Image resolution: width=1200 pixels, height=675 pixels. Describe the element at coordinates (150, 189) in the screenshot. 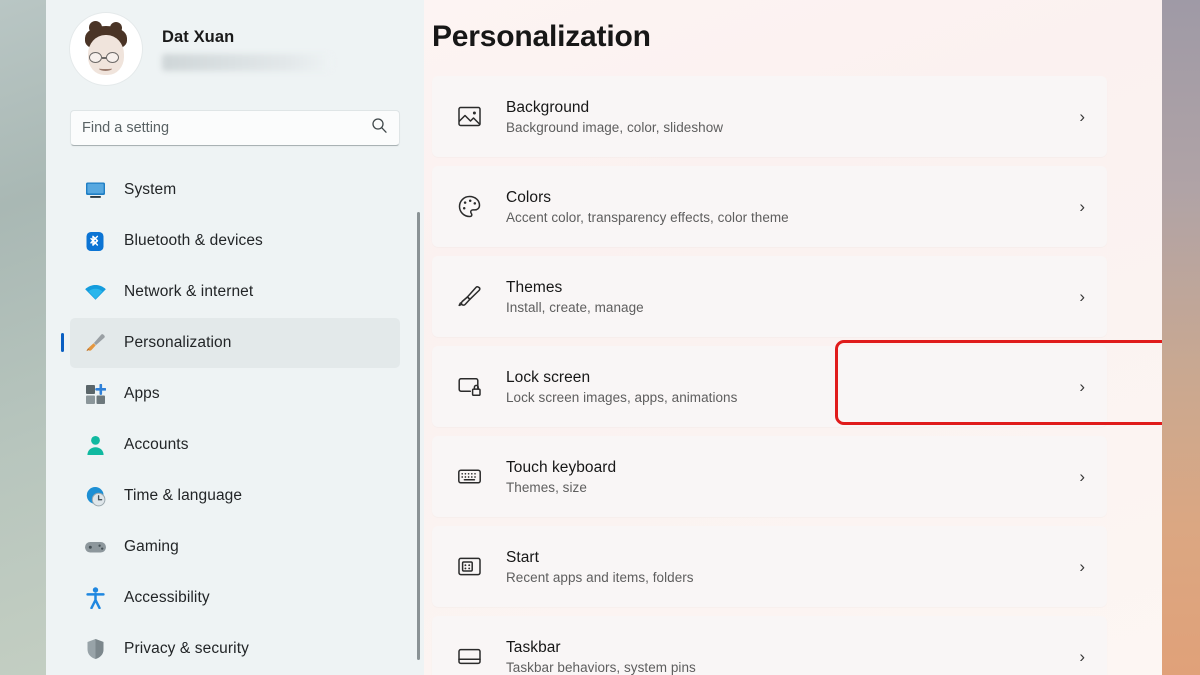

I see `sidebar-item-label: System` at that location.